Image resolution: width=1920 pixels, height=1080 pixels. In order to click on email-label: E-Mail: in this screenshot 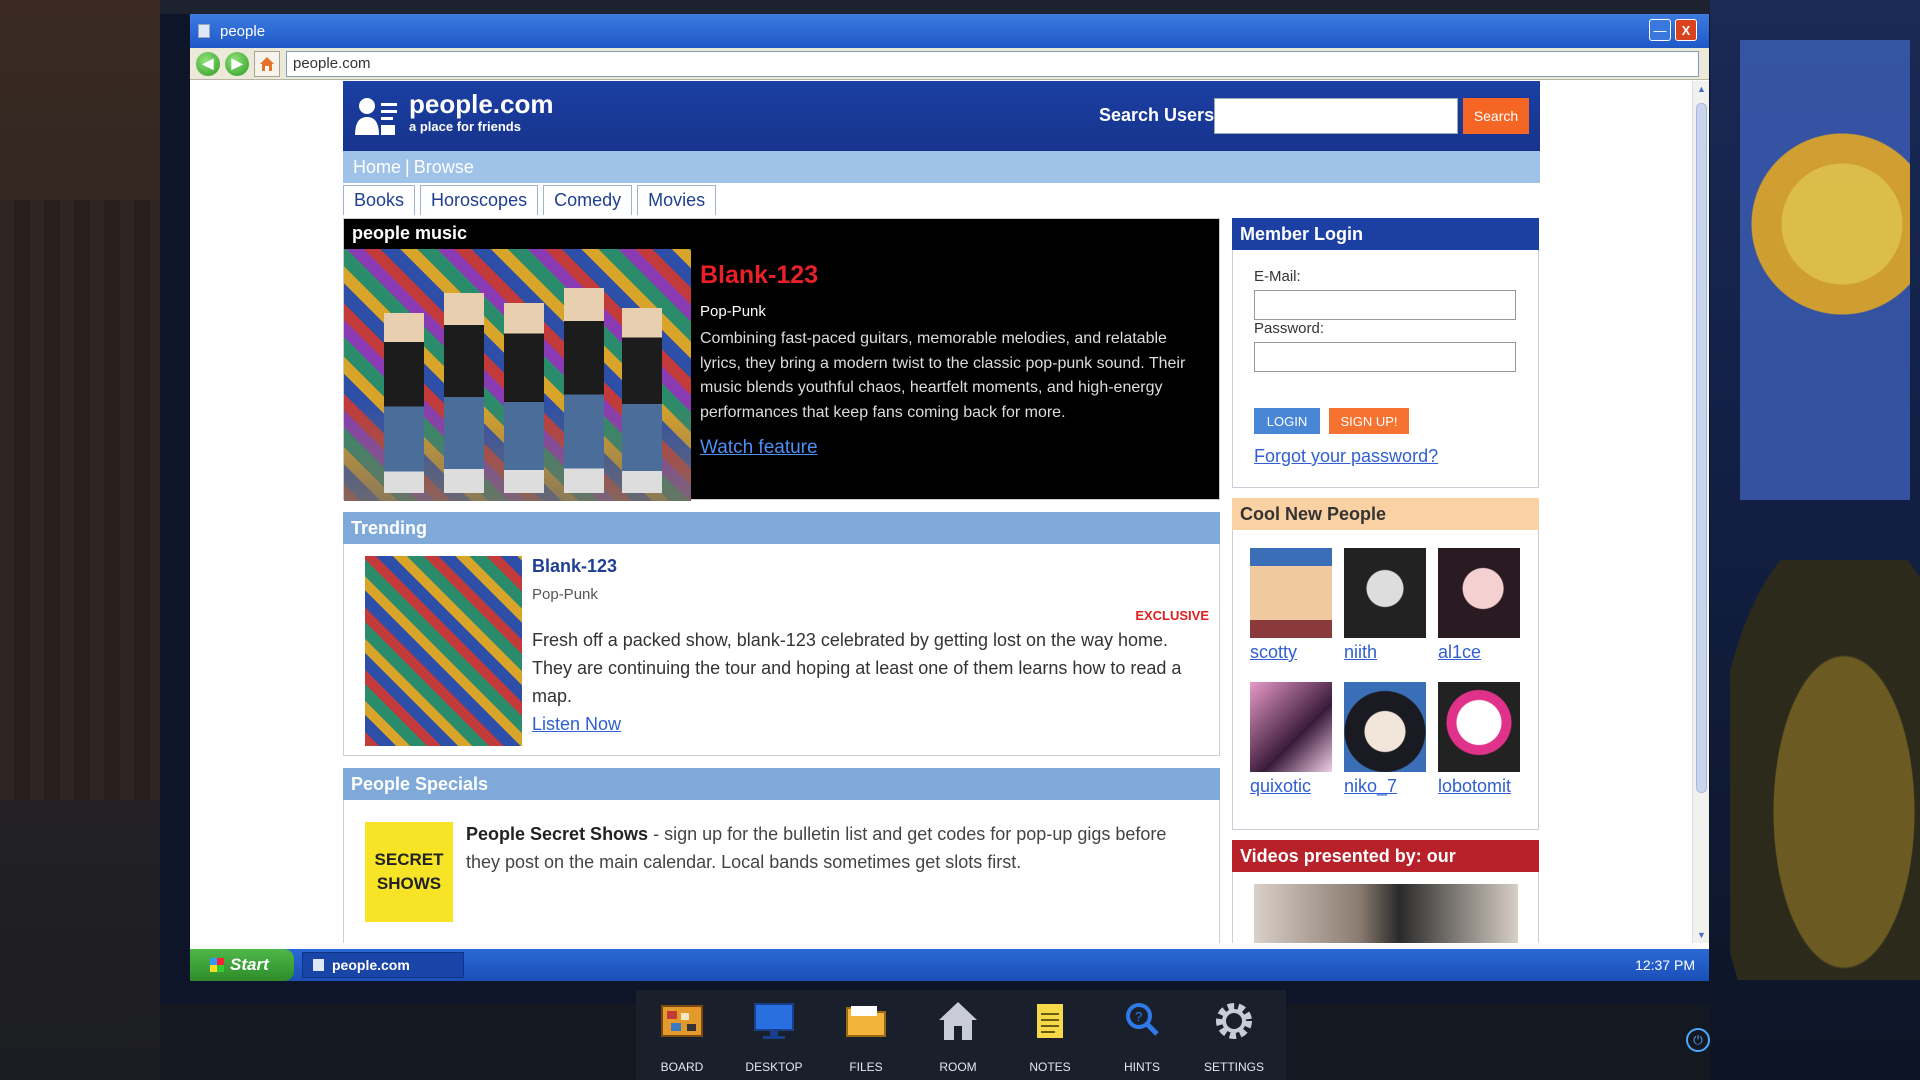, I will do `click(1277, 276)`.